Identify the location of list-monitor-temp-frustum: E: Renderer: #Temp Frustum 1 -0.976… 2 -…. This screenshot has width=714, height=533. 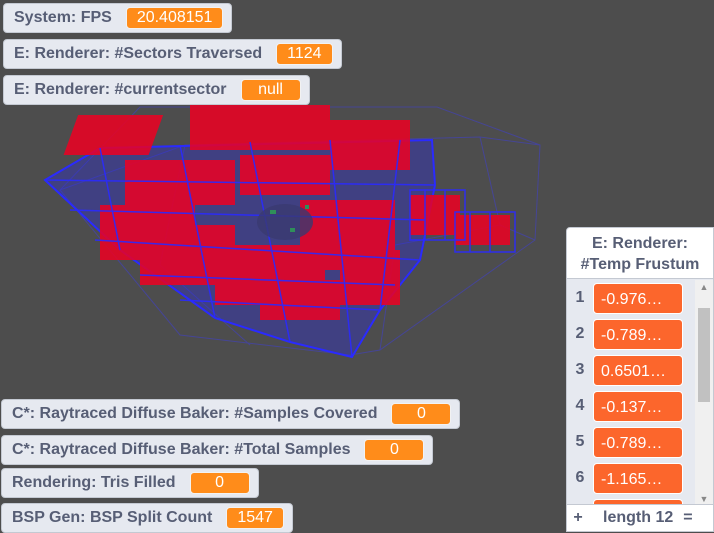
(640, 379).